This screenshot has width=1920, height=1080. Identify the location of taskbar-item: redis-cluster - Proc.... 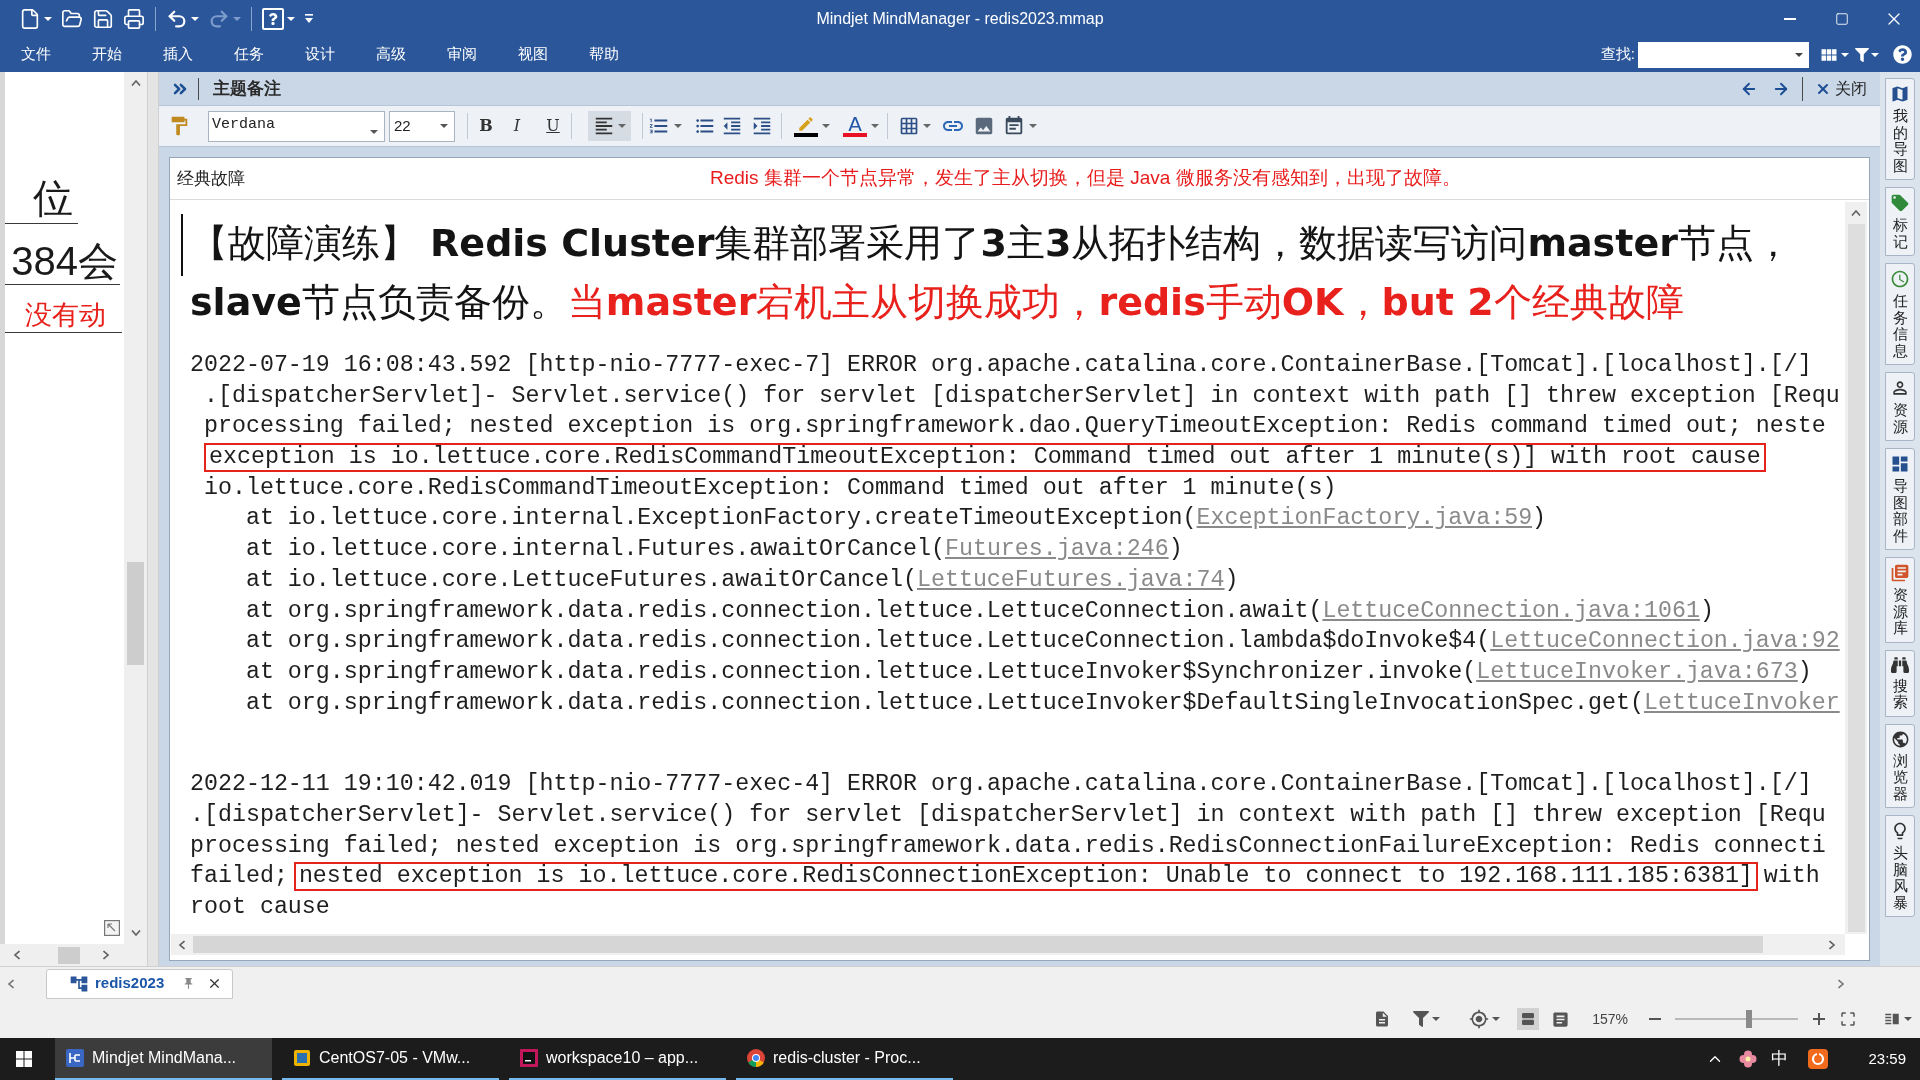
(844, 1059).